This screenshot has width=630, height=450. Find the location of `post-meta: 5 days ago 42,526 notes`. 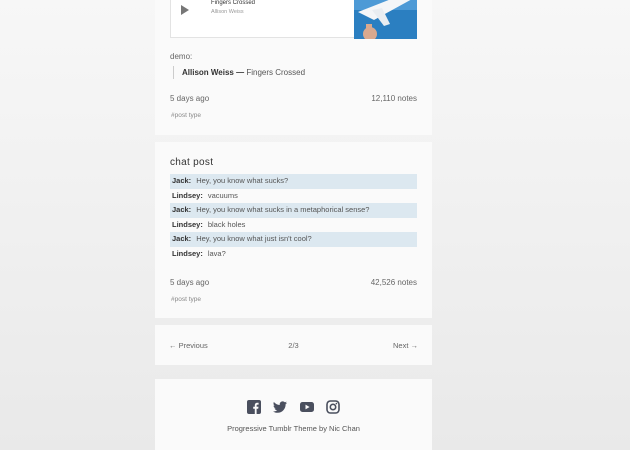

post-meta: 5 days ago 42,526 notes is located at coordinates (293, 282).